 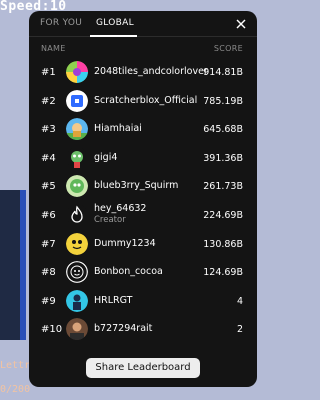 What do you see at coordinates (113, 300) in the screenshot?
I see `username: HRLRGT` at bounding box center [113, 300].